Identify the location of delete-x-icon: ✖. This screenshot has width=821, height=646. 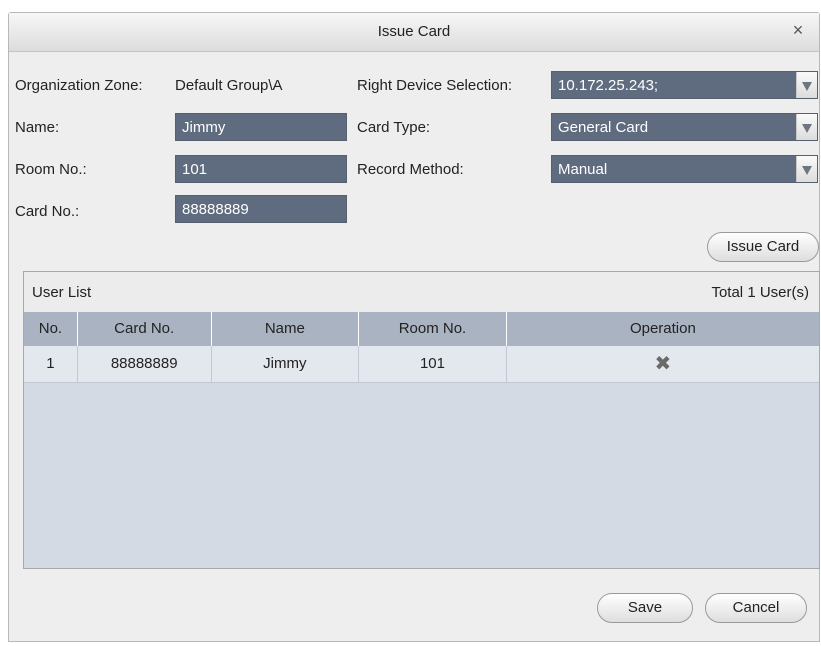
(663, 364).